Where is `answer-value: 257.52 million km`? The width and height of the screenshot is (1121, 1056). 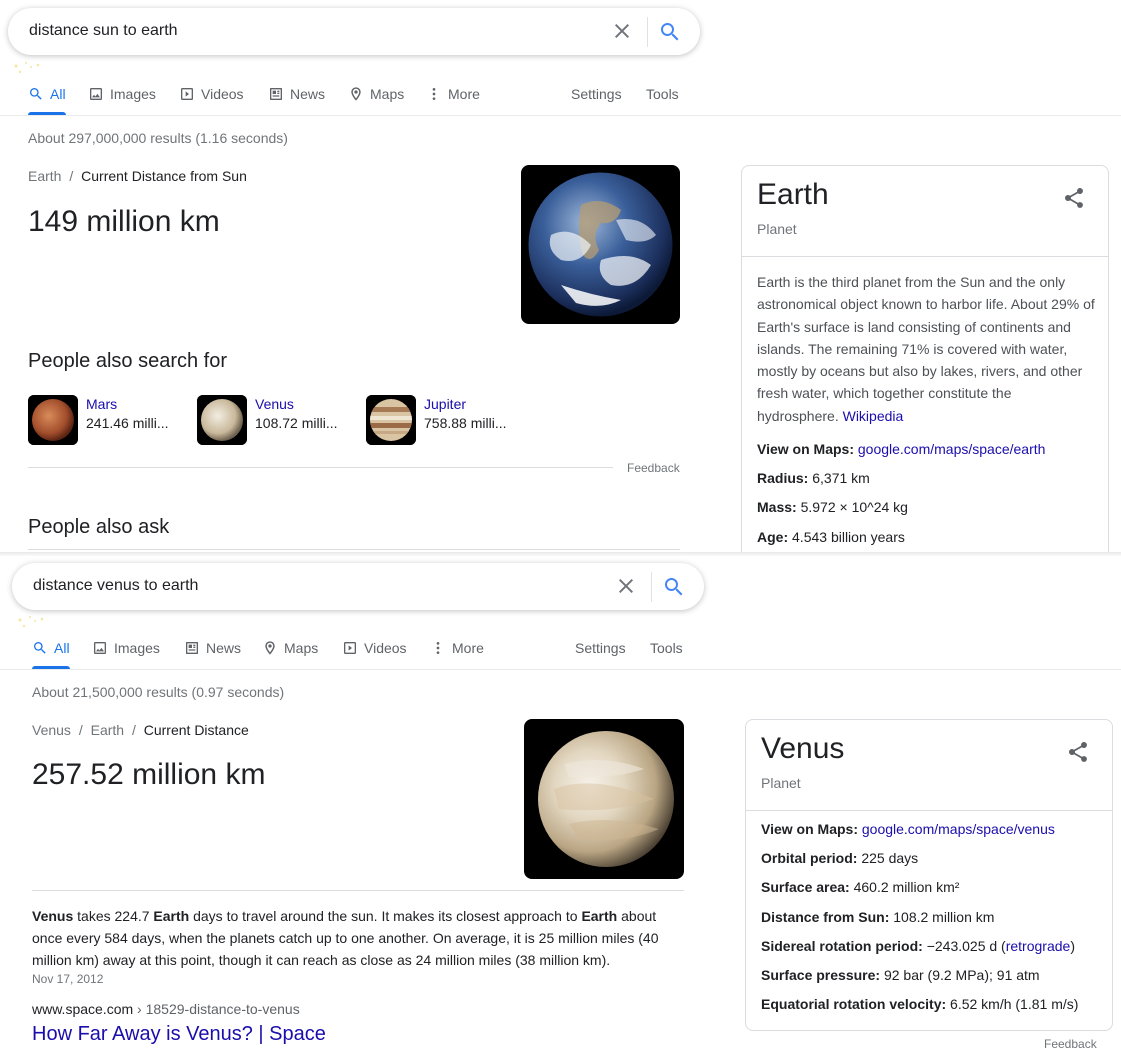
answer-value: 257.52 million km is located at coordinates (149, 774).